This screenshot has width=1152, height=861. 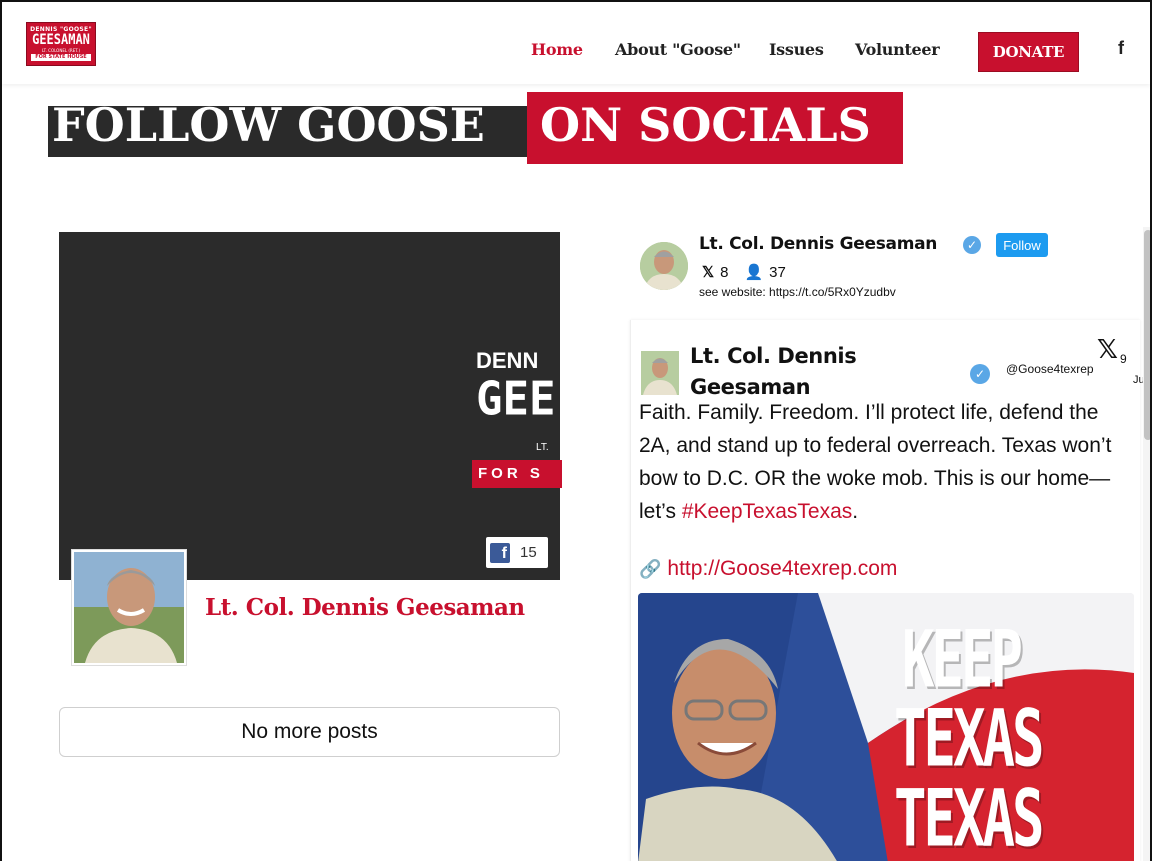 What do you see at coordinates (61, 57) in the screenshot?
I see `logo-line4: FOR STATE HOUSE` at bounding box center [61, 57].